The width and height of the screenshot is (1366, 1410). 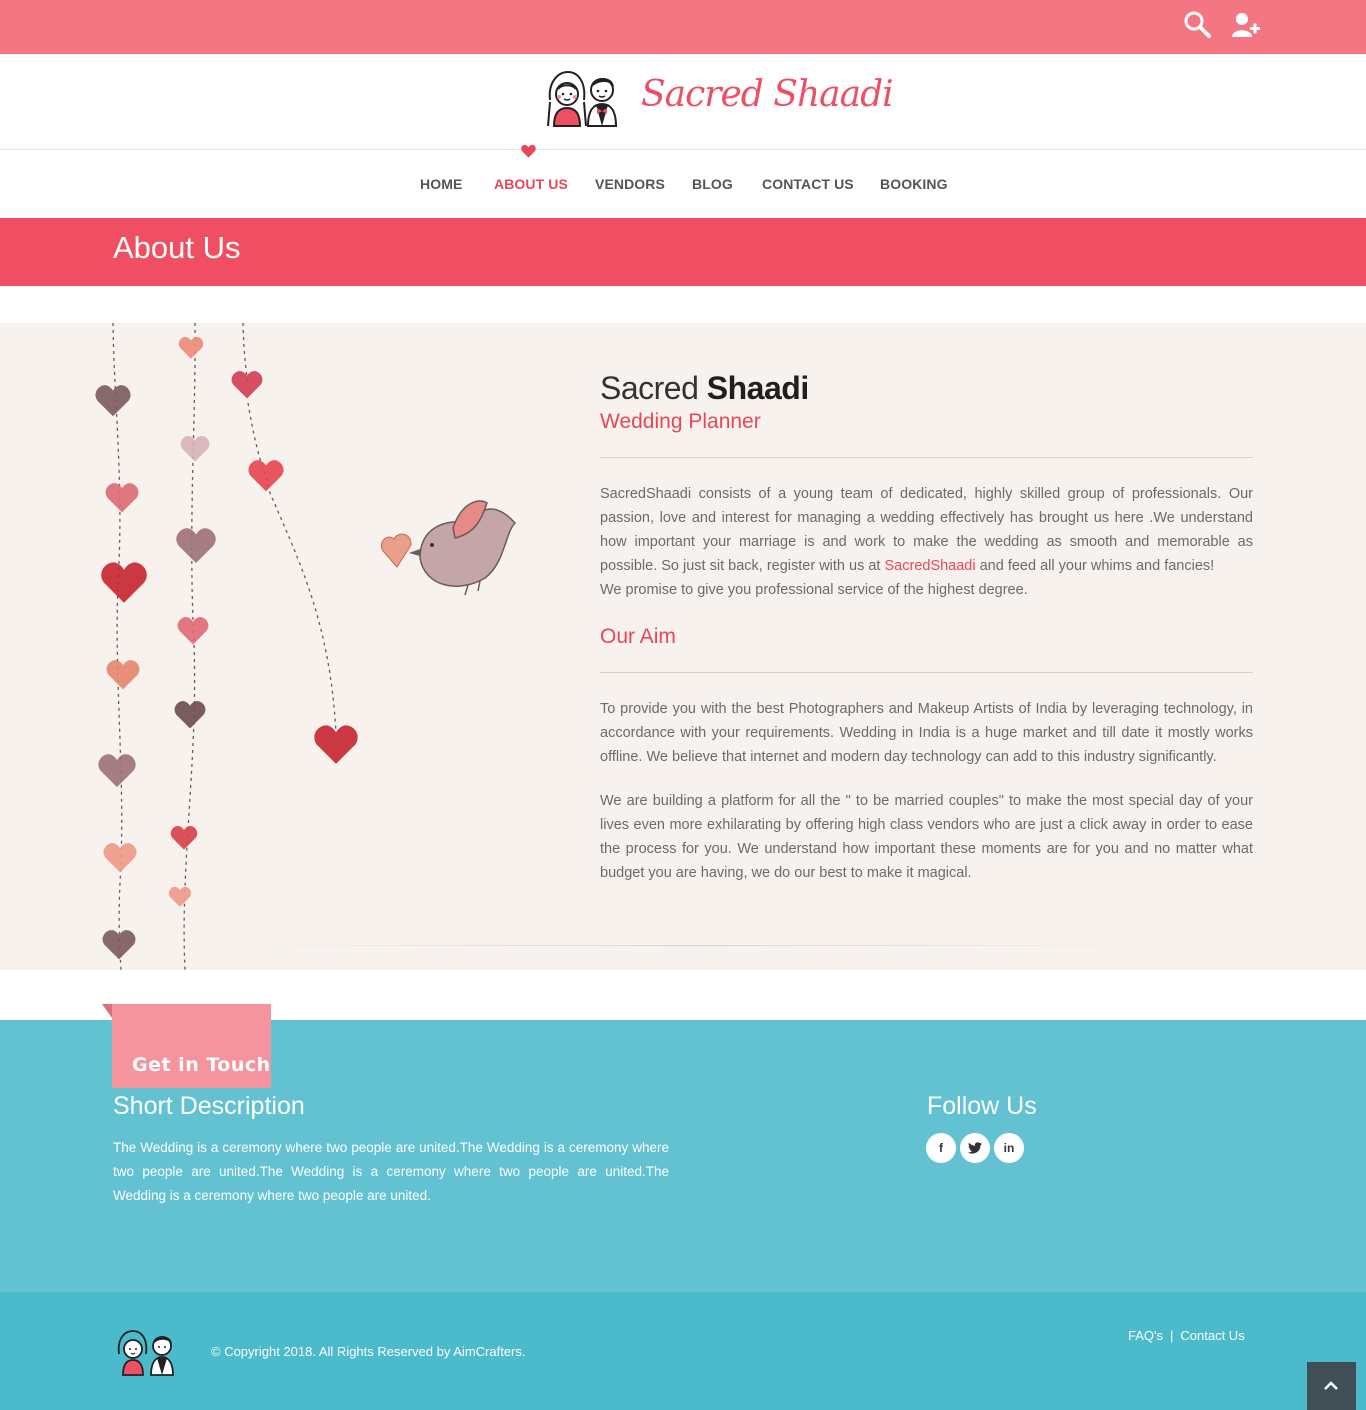 What do you see at coordinates (649, 388) in the screenshot?
I see `about-title-light: Sacred` at bounding box center [649, 388].